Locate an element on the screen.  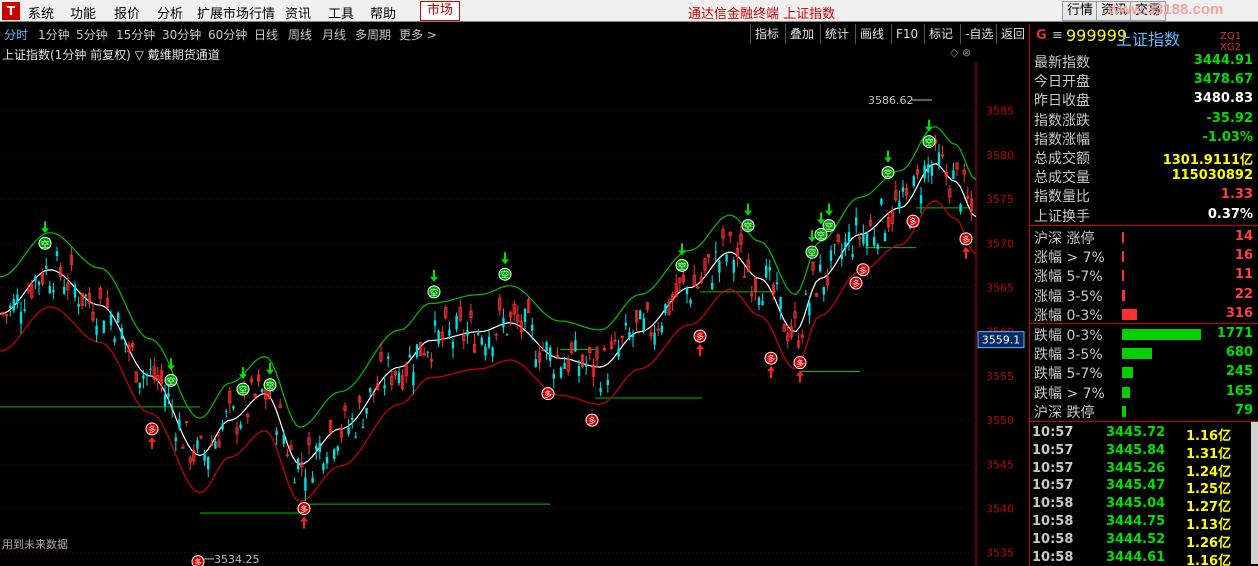
back-button: 返回 is located at coordinates (1012, 34).